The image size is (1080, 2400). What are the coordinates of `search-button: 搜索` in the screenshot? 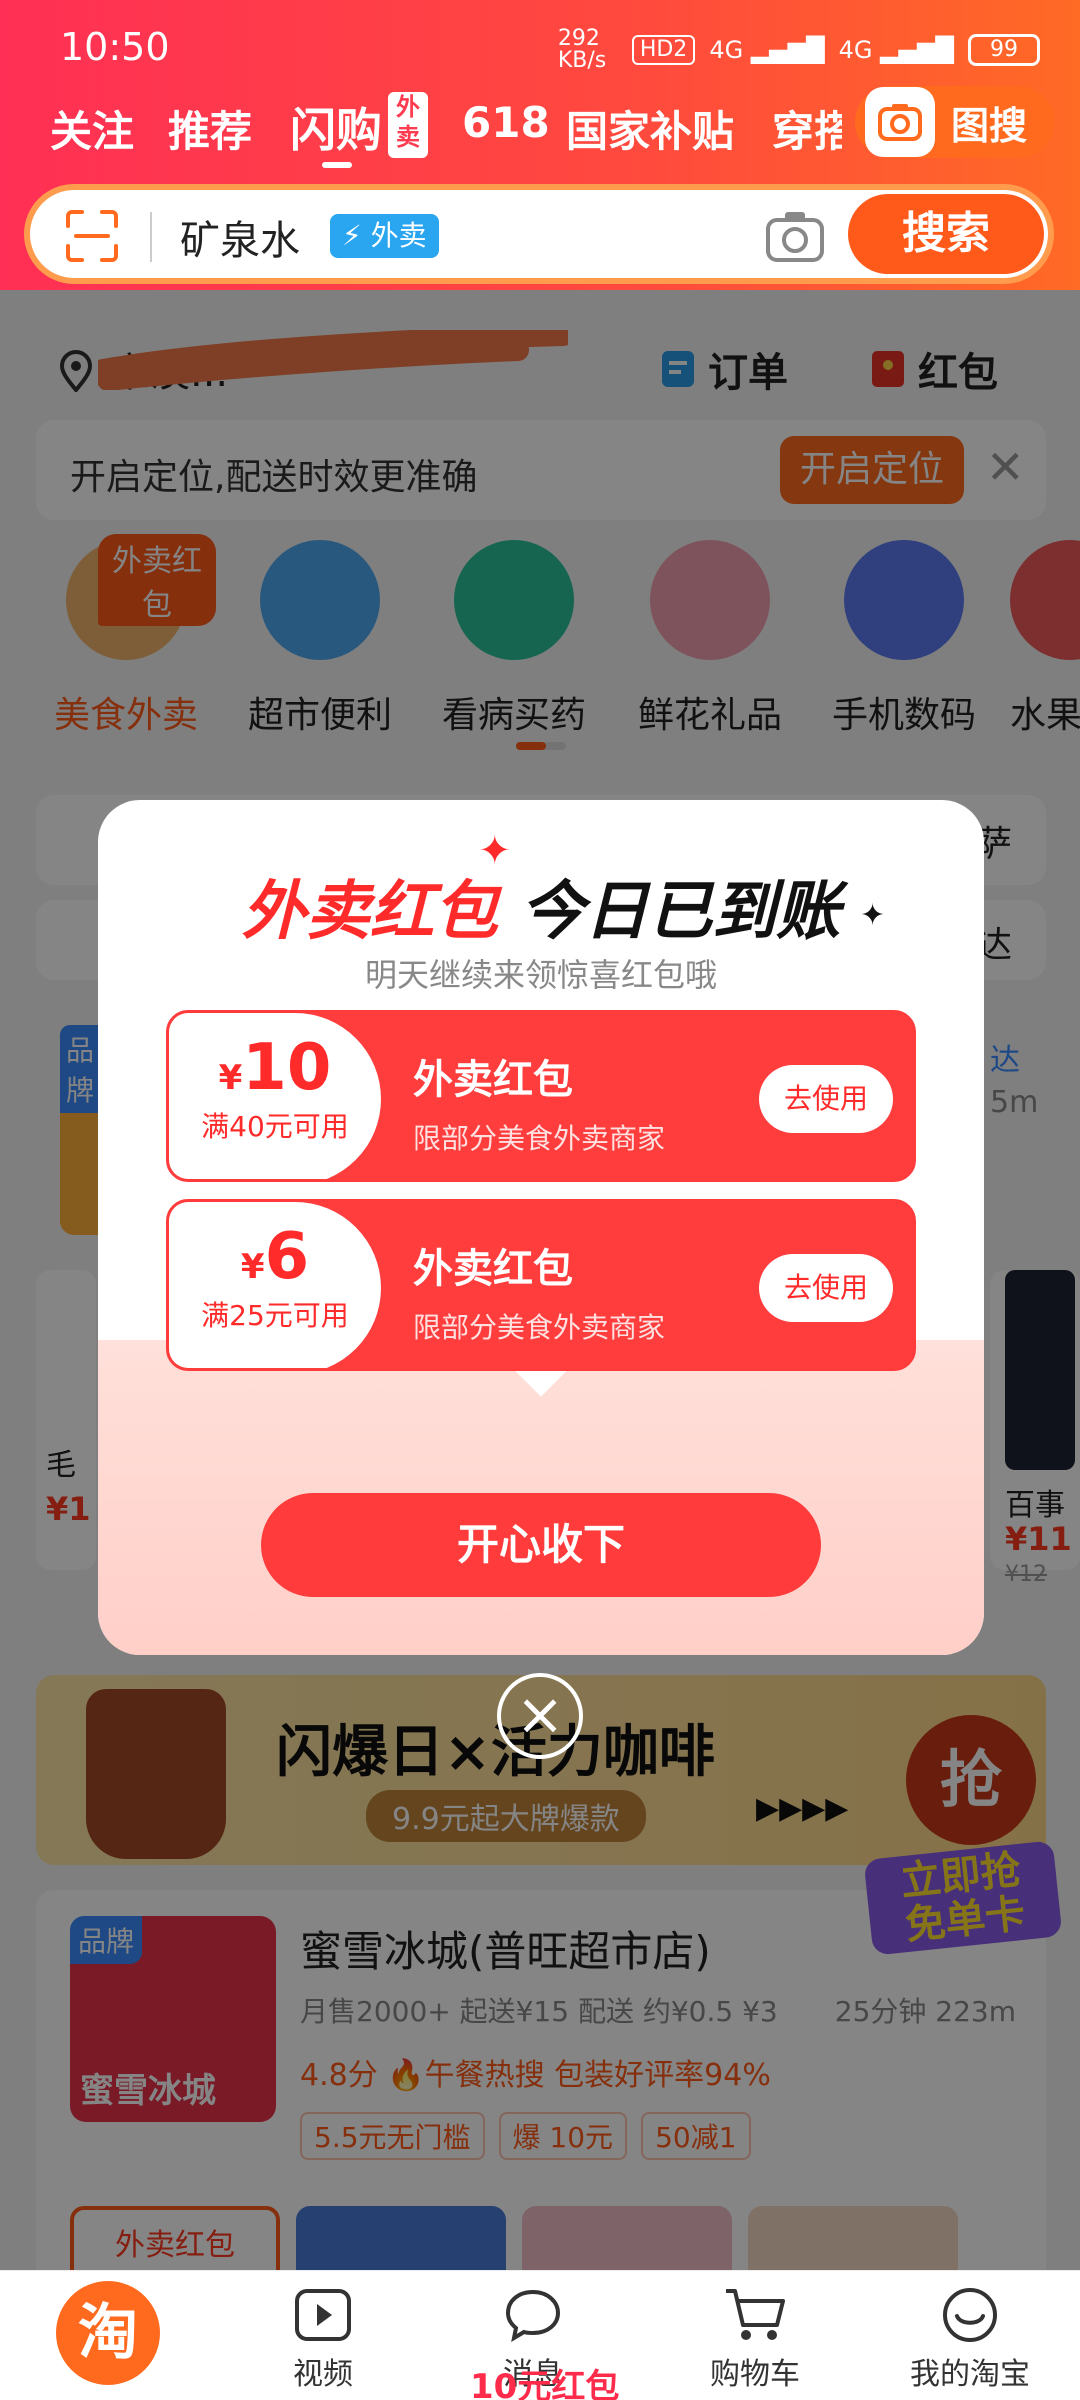 It's located at (946, 234).